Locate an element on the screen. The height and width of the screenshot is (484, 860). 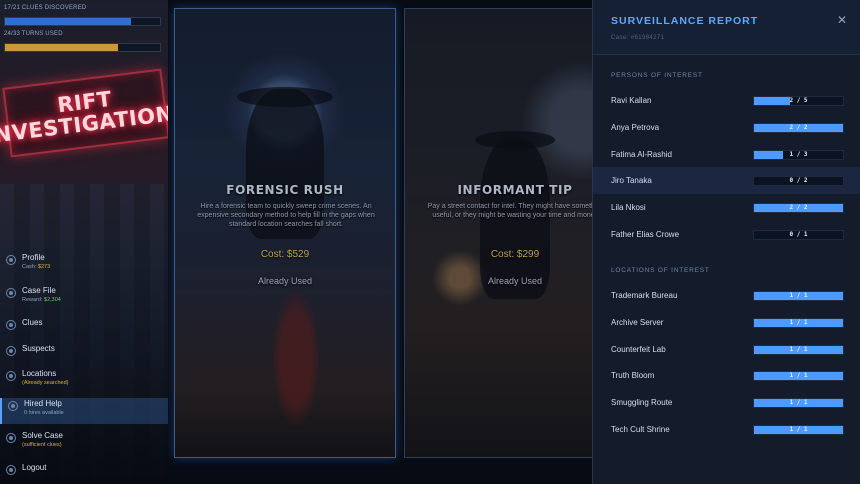
clues-progress-bar is located at coordinates (82, 21).